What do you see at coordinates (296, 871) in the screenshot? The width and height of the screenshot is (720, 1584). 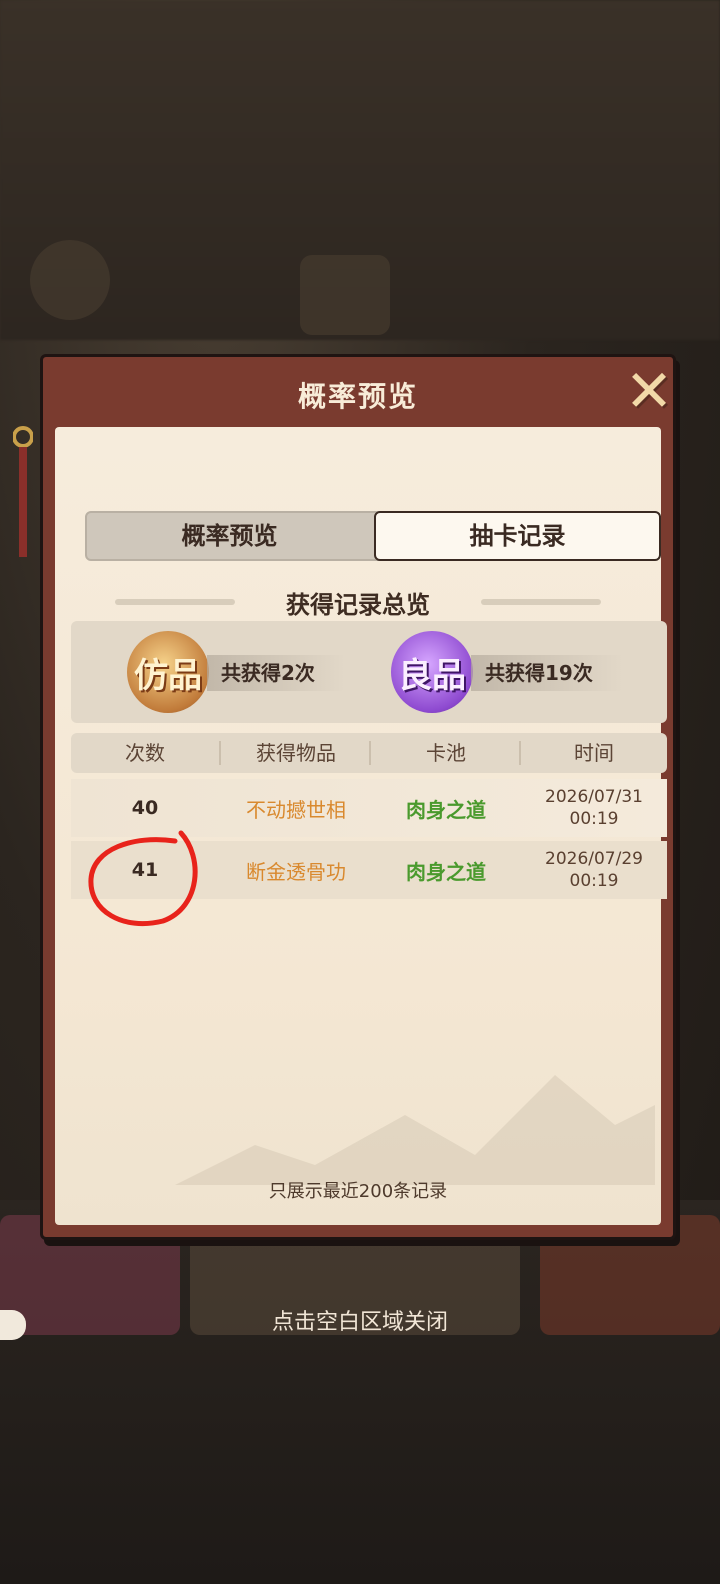 I see `row-item: 断金透骨功` at bounding box center [296, 871].